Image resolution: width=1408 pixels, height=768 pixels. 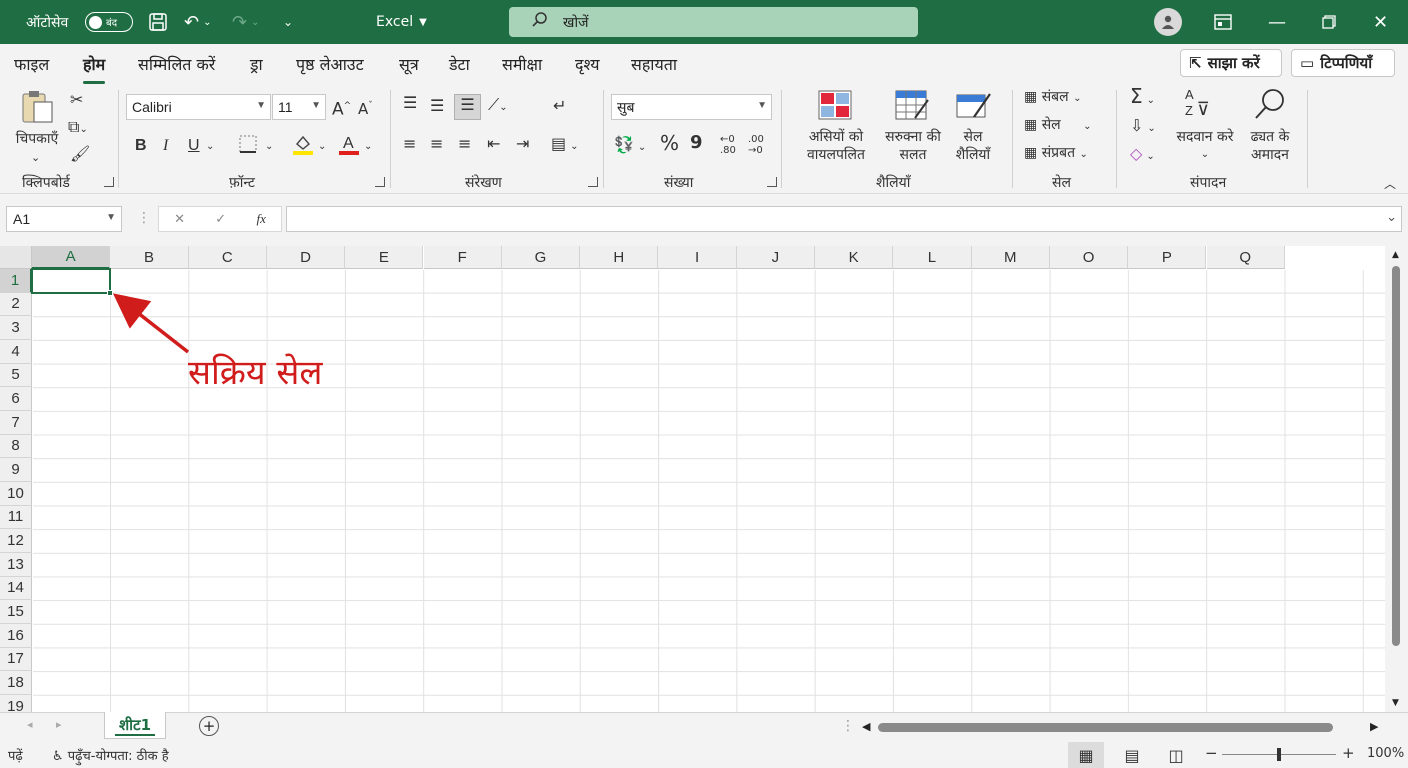 What do you see at coordinates (498, 106) in the screenshot?
I see `orientation-icon: ⟋⌄` at bounding box center [498, 106].